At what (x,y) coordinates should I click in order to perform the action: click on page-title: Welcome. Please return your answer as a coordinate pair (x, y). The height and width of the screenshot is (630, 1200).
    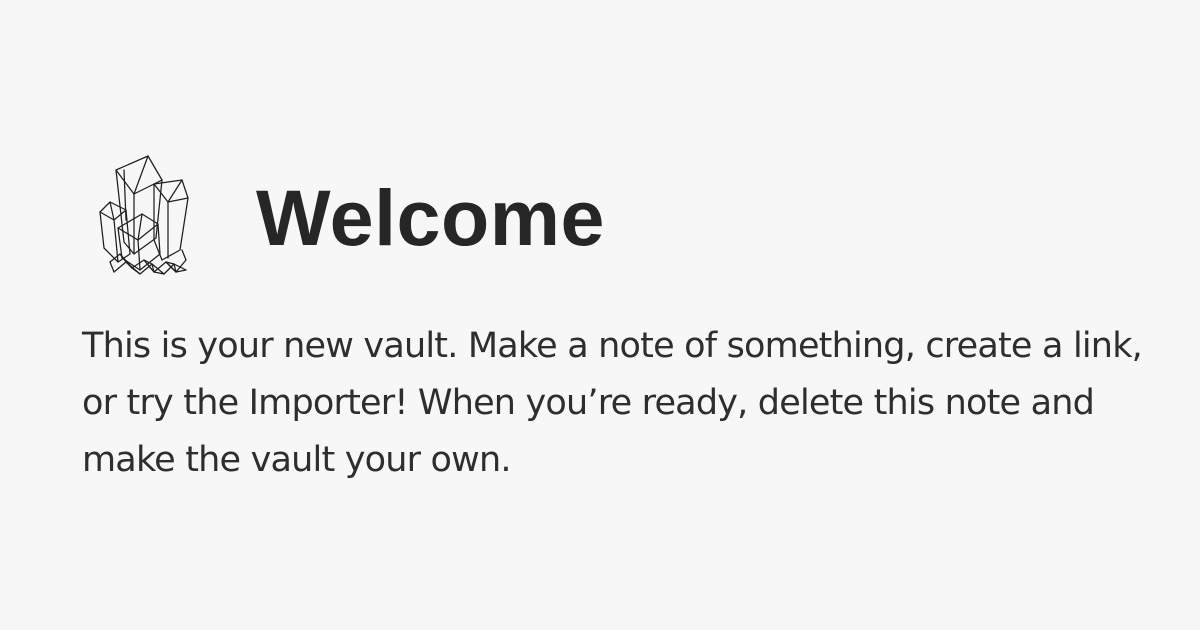
    Looking at the image, I should click on (430, 217).